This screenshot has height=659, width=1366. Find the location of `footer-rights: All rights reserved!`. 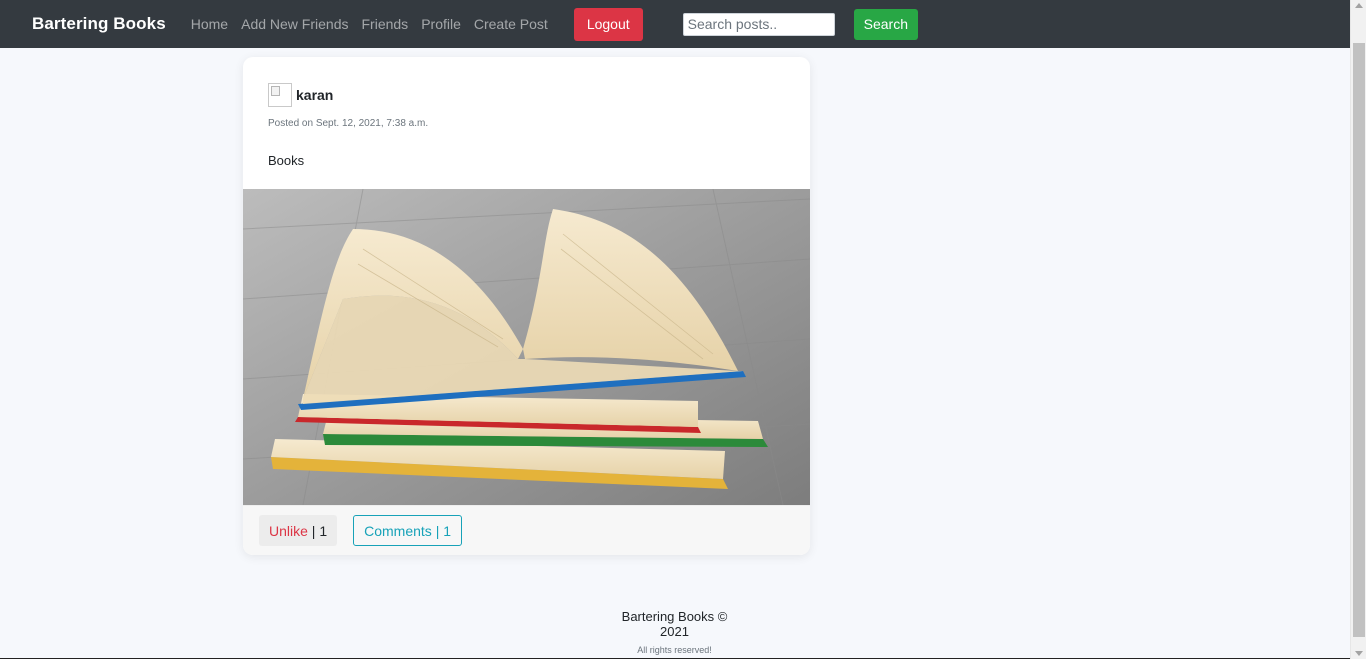

footer-rights: All rights reserved! is located at coordinates (674, 650).